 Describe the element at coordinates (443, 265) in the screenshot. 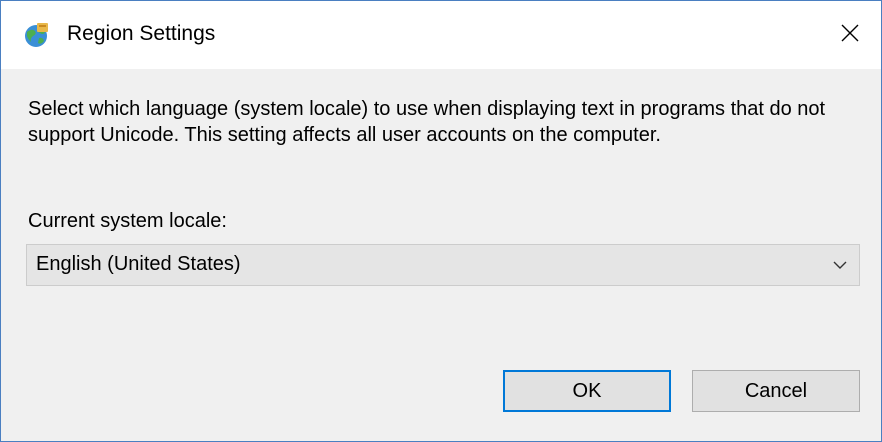

I see `system-locale-dropdown: English (United States)` at that location.